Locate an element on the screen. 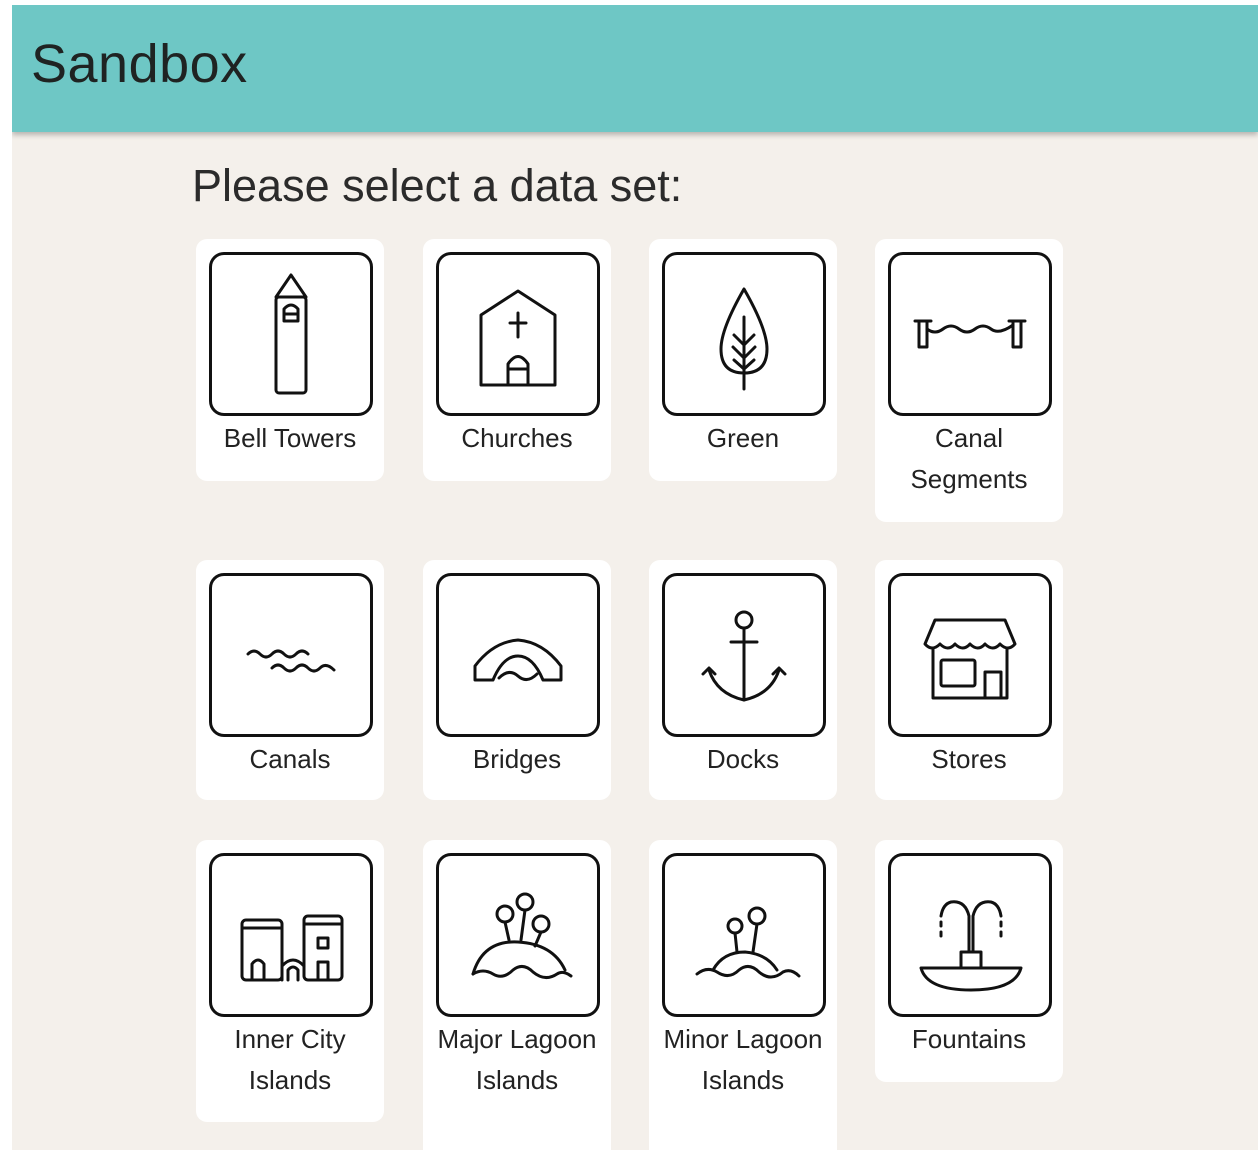 This screenshot has width=1258, height=1150. dataset-card-inner-city-islands: Inner City Islands is located at coordinates (290, 981).